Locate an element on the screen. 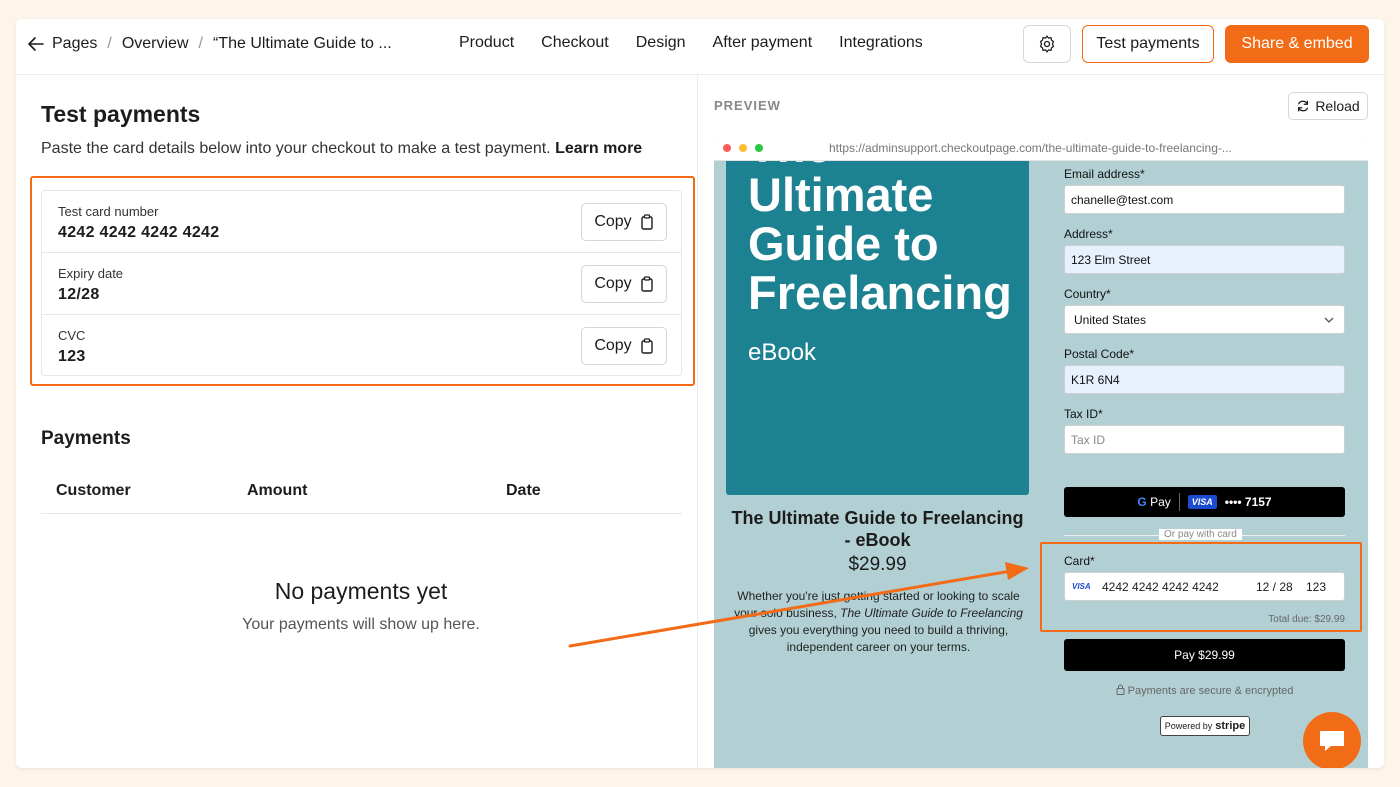  cvc-label: CVC is located at coordinates (72, 335).